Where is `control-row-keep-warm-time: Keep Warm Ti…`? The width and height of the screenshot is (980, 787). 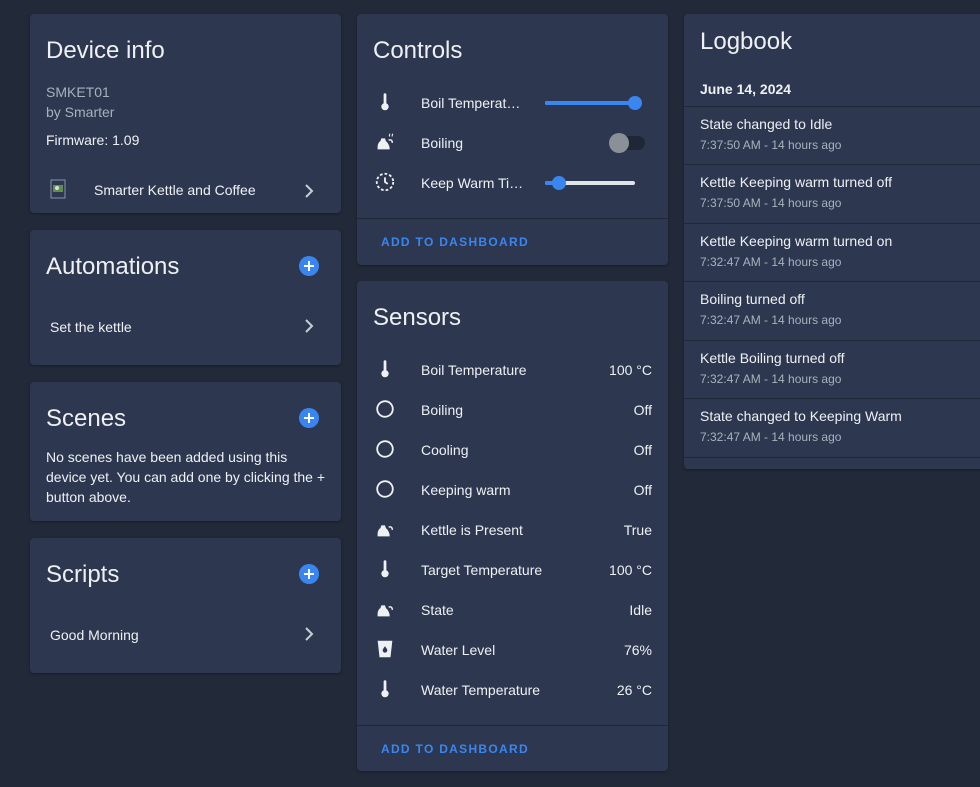
control-row-keep-warm-time: Keep Warm Ti… is located at coordinates (512, 182).